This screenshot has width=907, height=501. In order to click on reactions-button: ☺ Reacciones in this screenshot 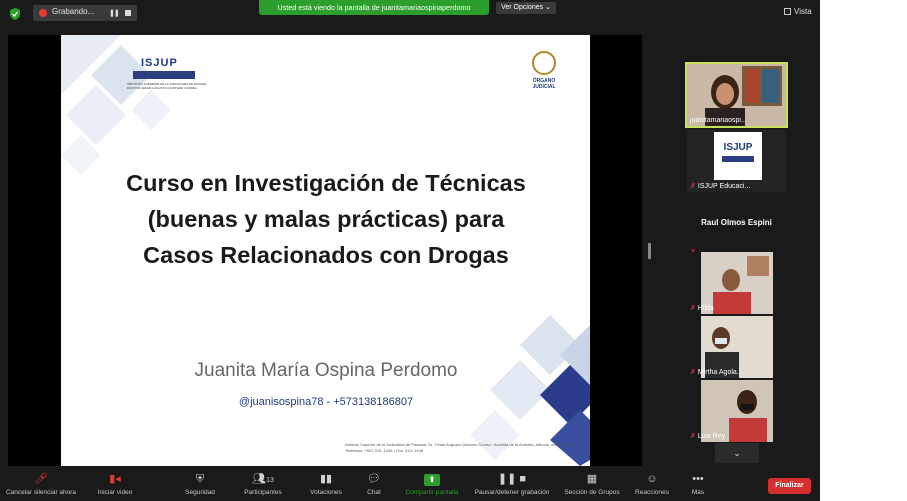, I will do `click(652, 486)`.